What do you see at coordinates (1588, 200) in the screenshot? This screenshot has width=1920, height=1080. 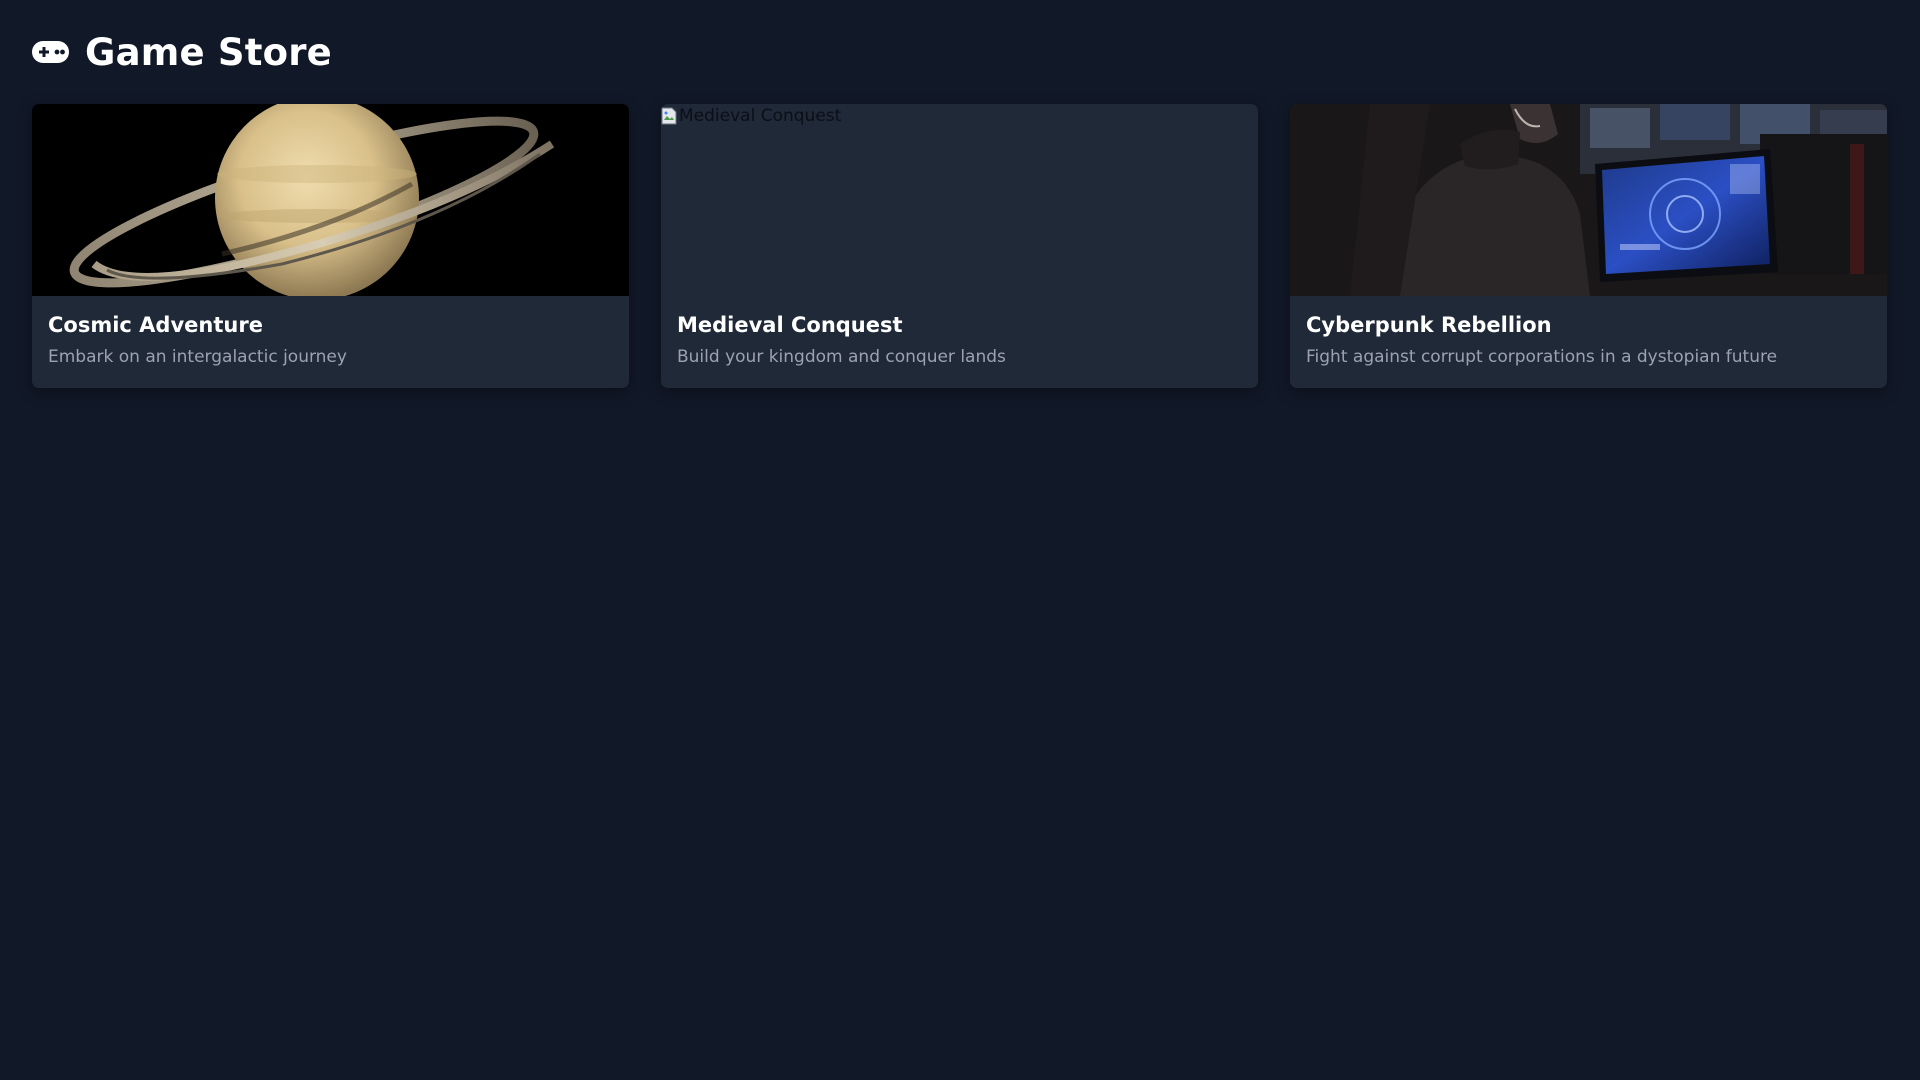 I see `game-image-cyberpunk-rebellion` at bounding box center [1588, 200].